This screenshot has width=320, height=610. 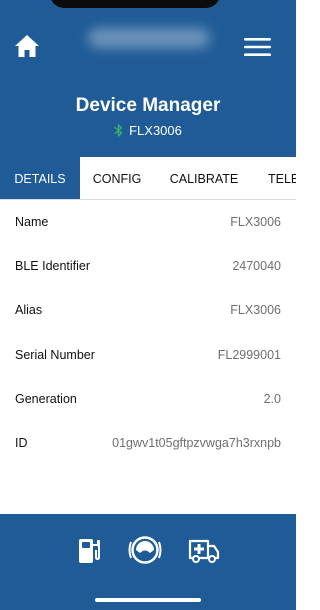 I want to click on detail-label: BLE Identifier, so click(x=53, y=266).